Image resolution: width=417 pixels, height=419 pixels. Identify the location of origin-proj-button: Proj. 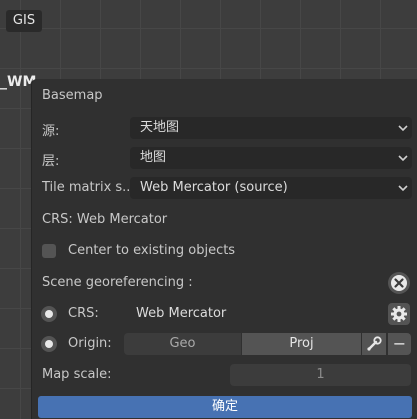
(301, 344).